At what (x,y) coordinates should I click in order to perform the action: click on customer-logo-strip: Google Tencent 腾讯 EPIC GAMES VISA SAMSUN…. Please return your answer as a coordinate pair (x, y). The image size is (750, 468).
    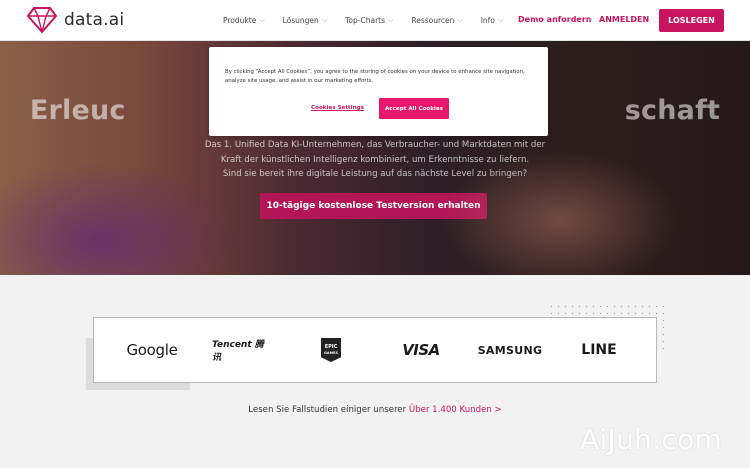
    Looking at the image, I should click on (375, 350).